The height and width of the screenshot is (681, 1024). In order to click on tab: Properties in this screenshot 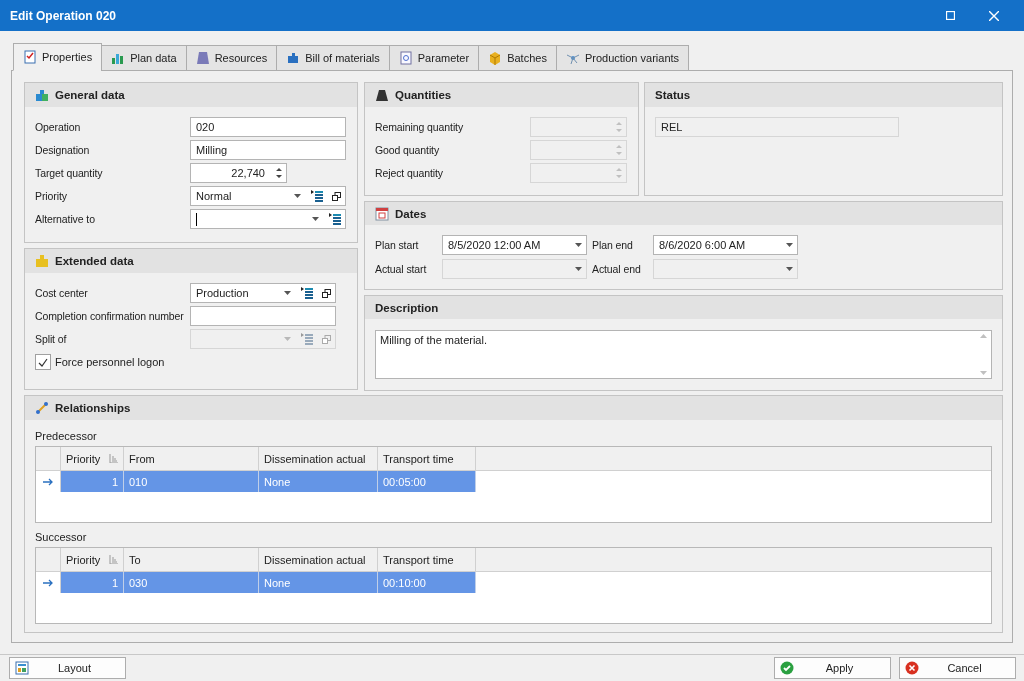, I will do `click(58, 57)`.